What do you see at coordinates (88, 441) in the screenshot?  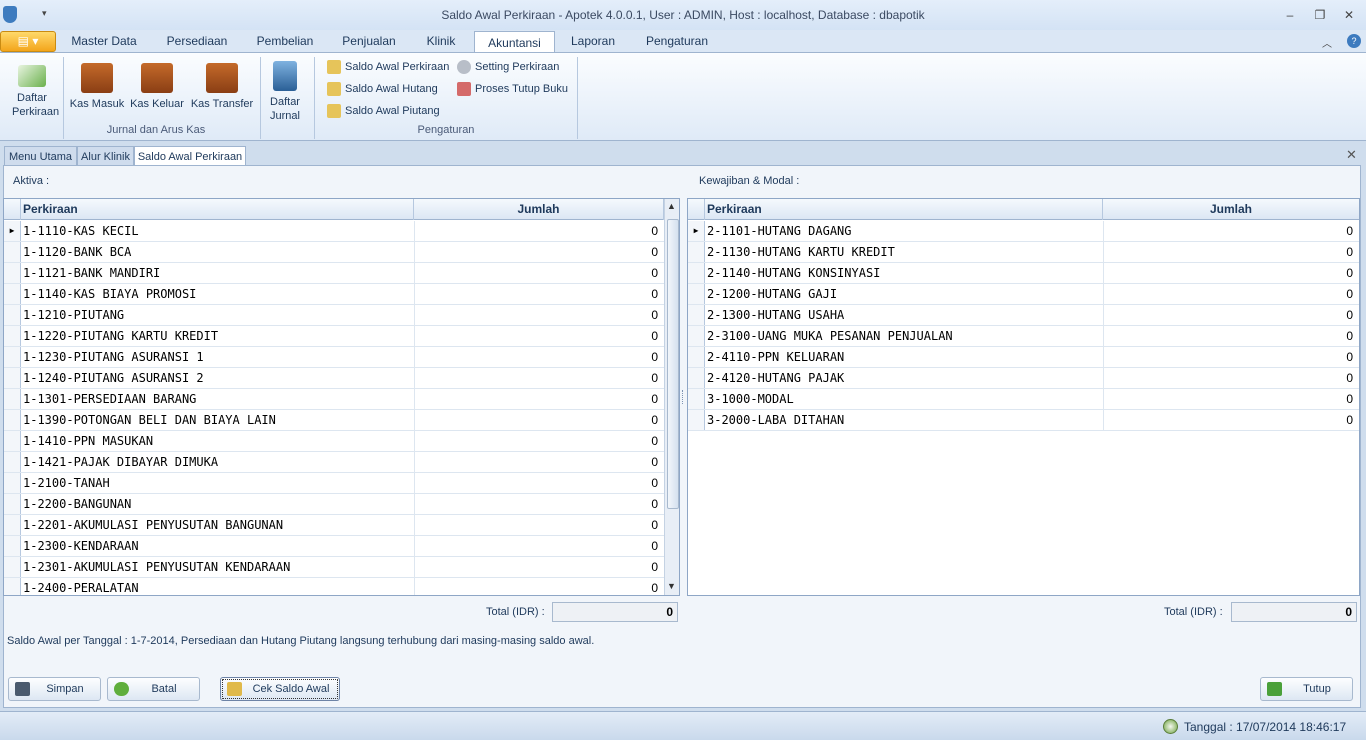 I see `cell-perkiraan: 1-1410-PPN MASUKAN` at bounding box center [88, 441].